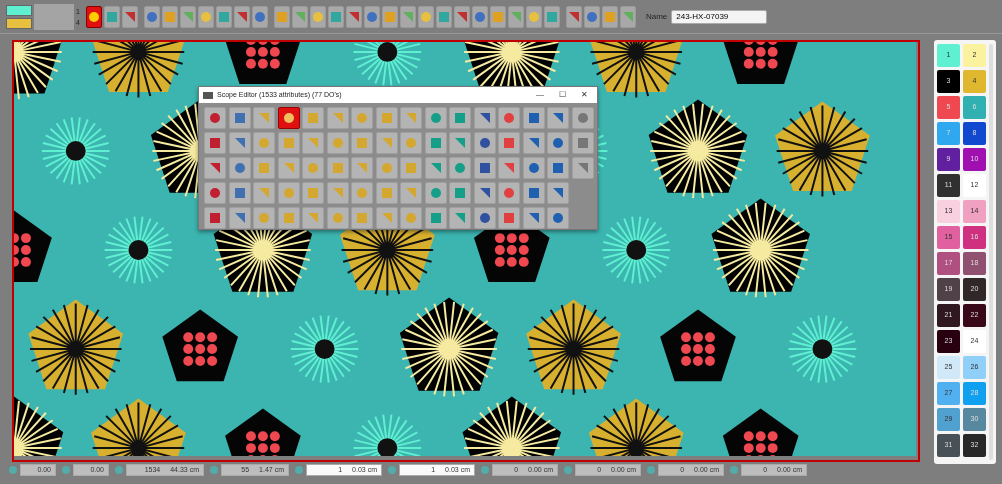 This screenshot has width=1002, height=484. Describe the element at coordinates (822, 349) in the screenshot. I see `burst-motif` at that location.